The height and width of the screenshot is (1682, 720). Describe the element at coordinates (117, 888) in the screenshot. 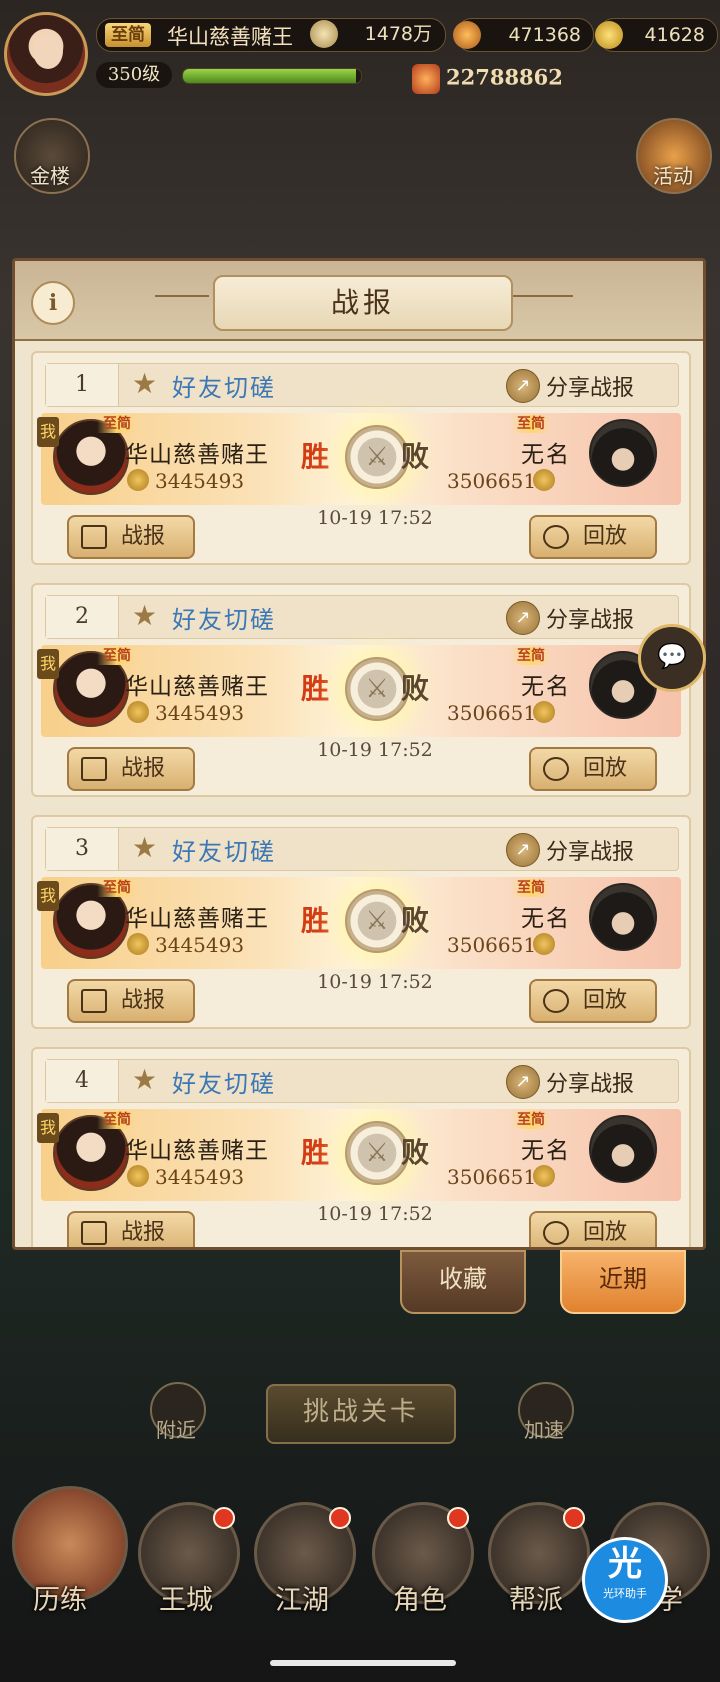

I see `player-vip-badge: 至简` at that location.